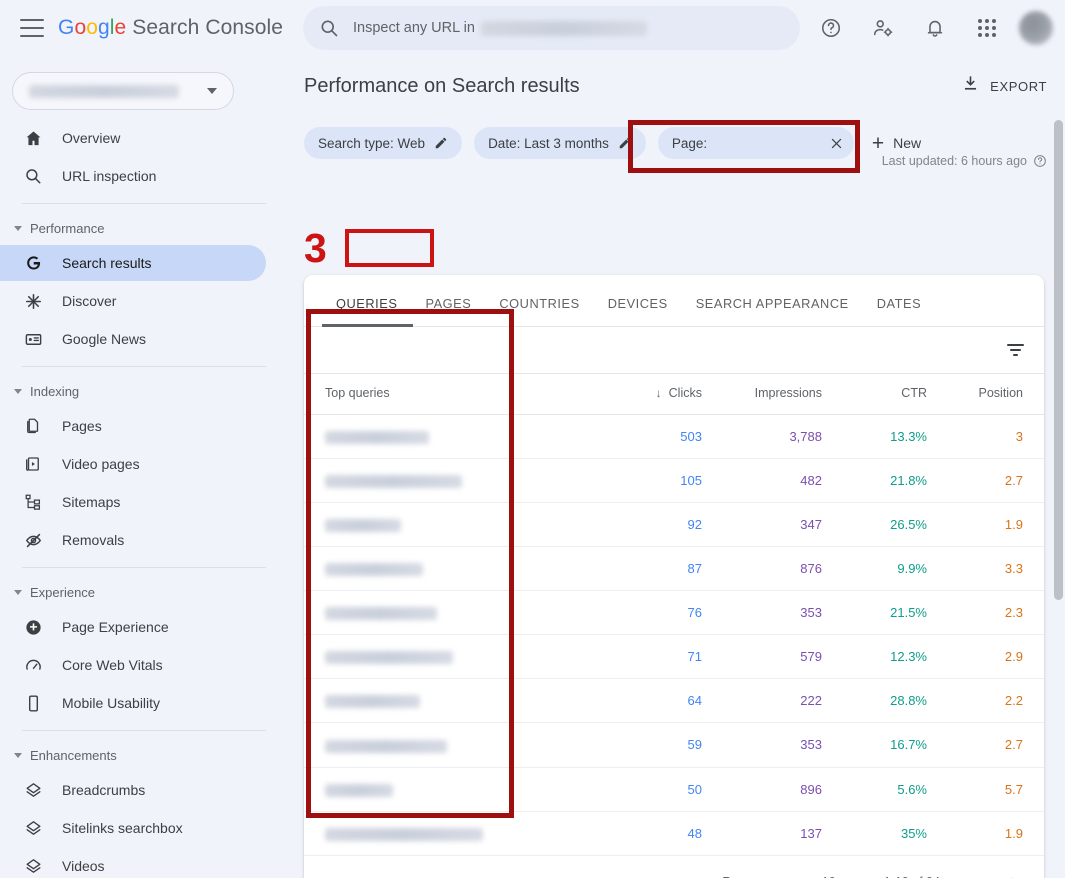 This screenshot has width=1065, height=878. I want to click on url-inspection-search-bar: Inspect any URL in, so click(551, 28).